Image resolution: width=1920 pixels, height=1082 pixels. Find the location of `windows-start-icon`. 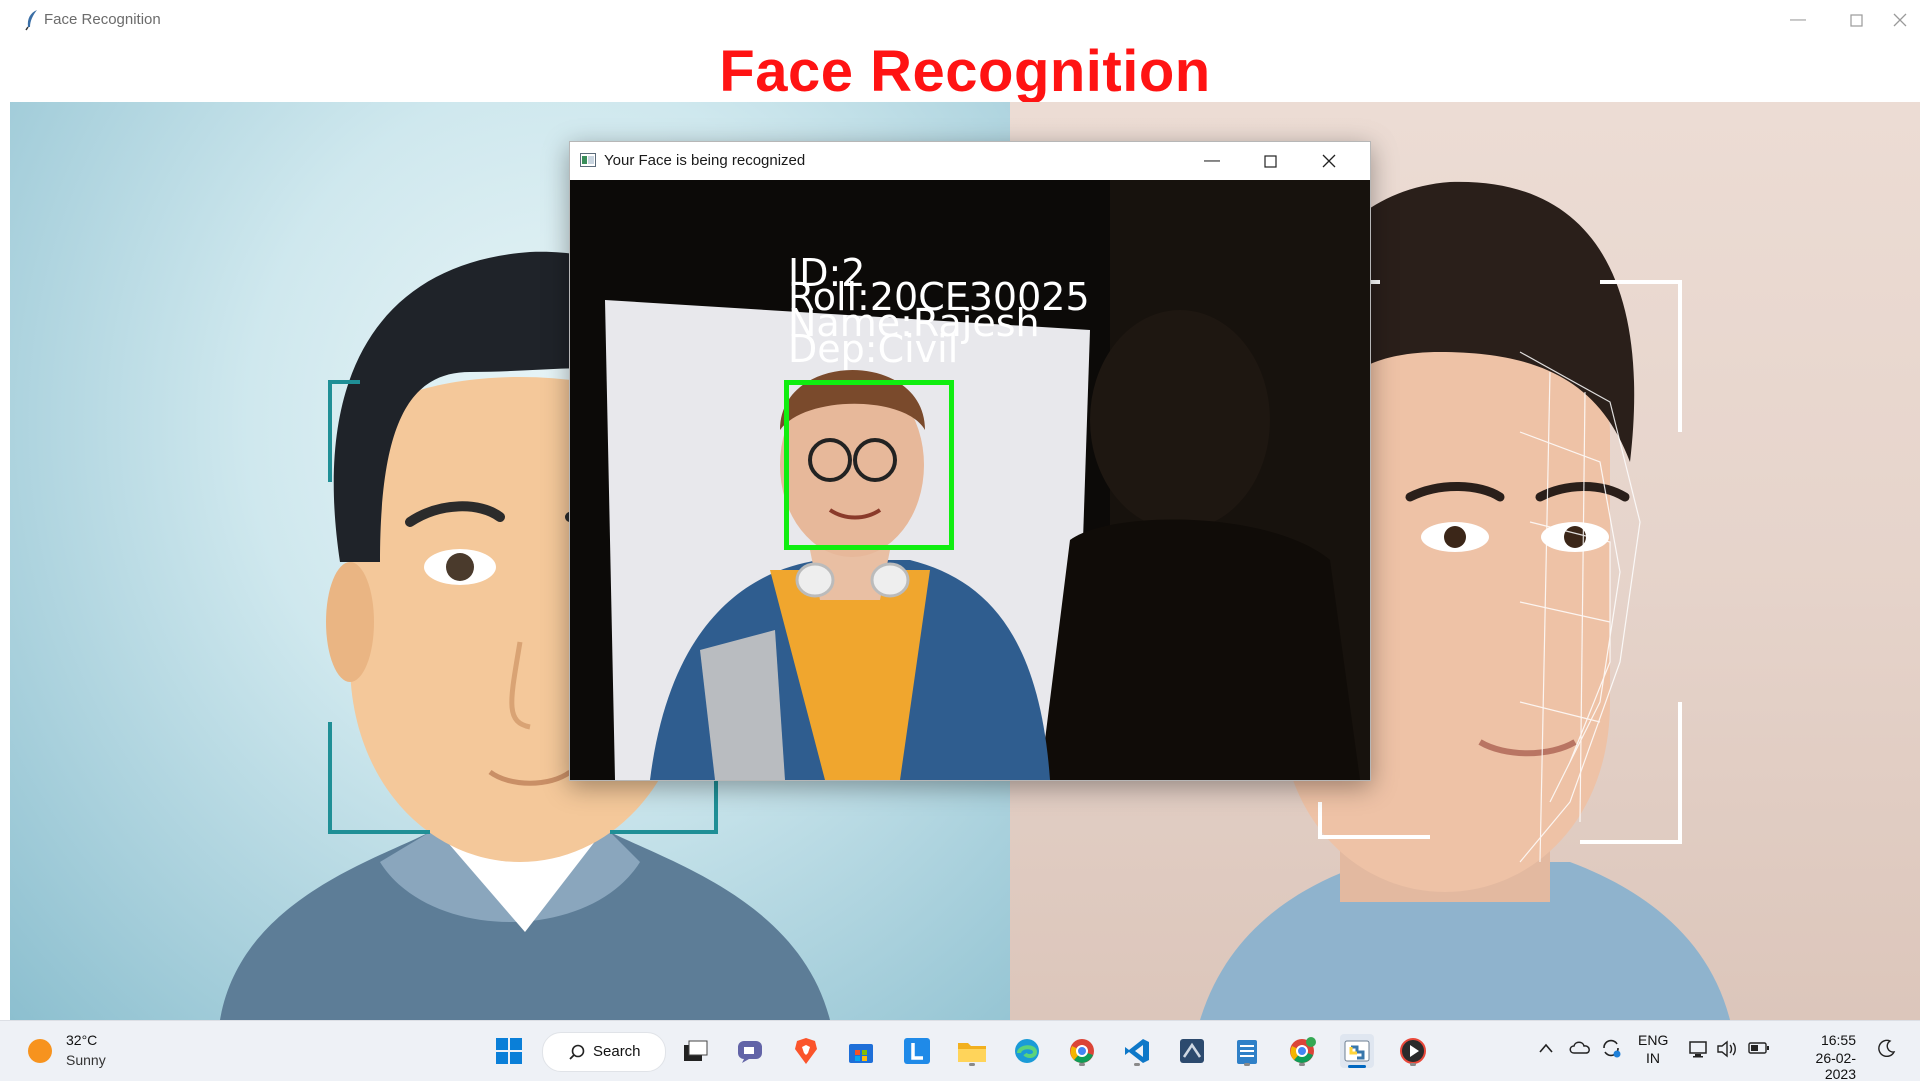

windows-start-icon is located at coordinates (509, 1051).